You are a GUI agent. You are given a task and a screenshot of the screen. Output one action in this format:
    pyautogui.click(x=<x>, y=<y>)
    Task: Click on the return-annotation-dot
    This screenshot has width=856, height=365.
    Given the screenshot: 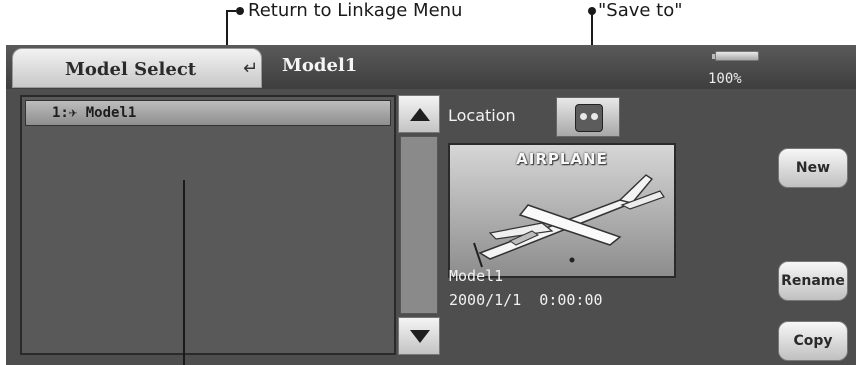 What is the action you would take?
    pyautogui.click(x=240, y=11)
    